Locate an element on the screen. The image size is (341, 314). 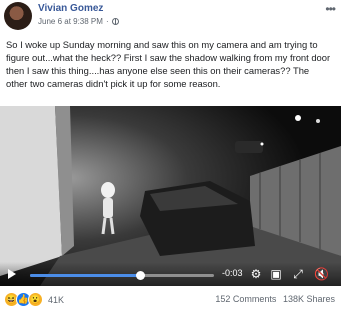
reaction-count: 41K is located at coordinates (56, 300).